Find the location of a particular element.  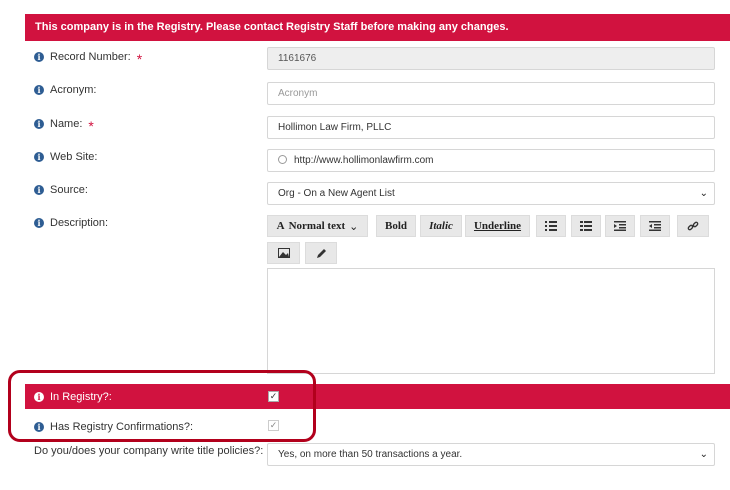

name-label: i Name: * is located at coordinates (64, 126).